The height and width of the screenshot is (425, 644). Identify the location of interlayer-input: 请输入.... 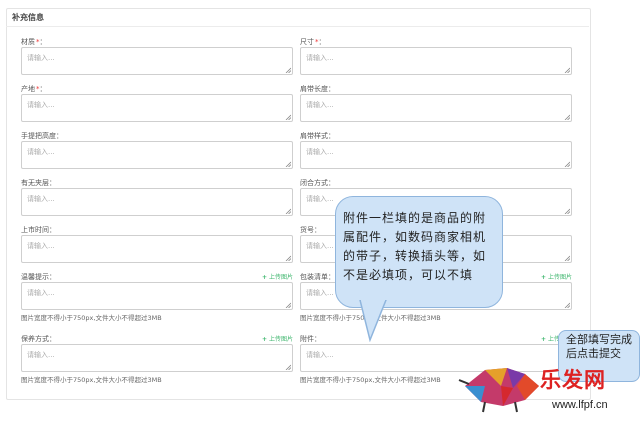
(157, 202).